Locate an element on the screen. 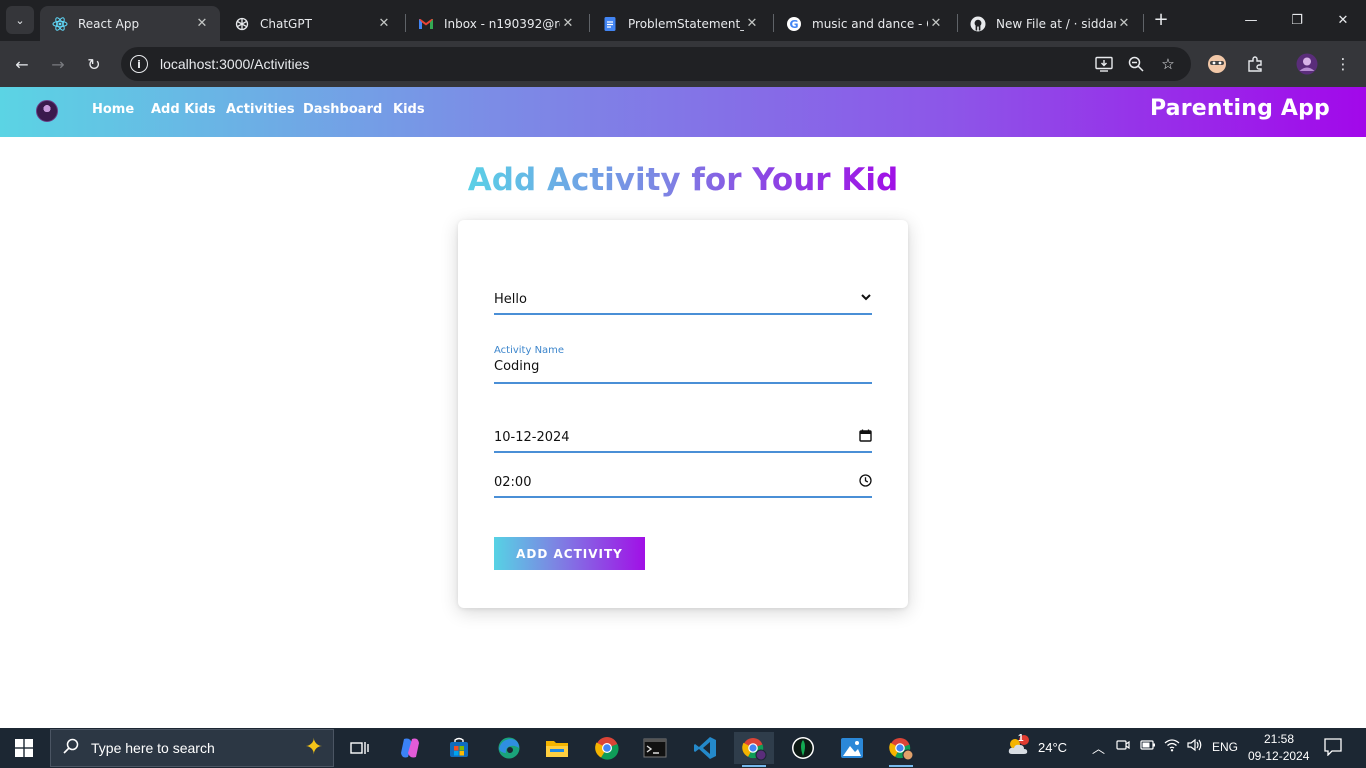 The image size is (1366, 768). google-icon: G is located at coordinates (794, 24).